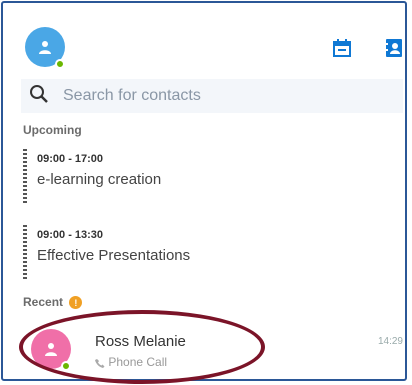 Image resolution: width=412 pixels, height=385 pixels. I want to click on recent-heading: Recent !, so click(53, 302).